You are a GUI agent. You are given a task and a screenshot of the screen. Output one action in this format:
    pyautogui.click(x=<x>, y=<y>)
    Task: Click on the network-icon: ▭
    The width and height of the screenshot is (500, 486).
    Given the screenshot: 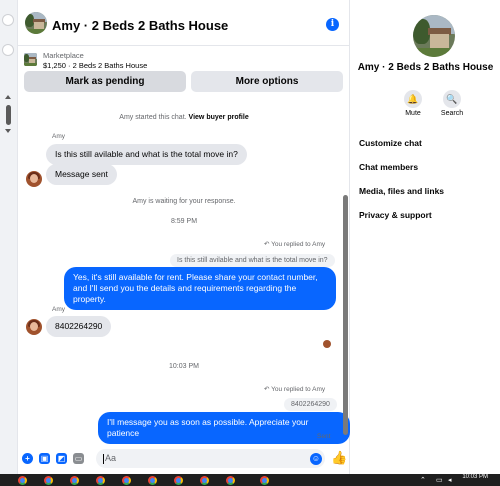 What is the action you would take?
    pyautogui.click(x=439, y=480)
    